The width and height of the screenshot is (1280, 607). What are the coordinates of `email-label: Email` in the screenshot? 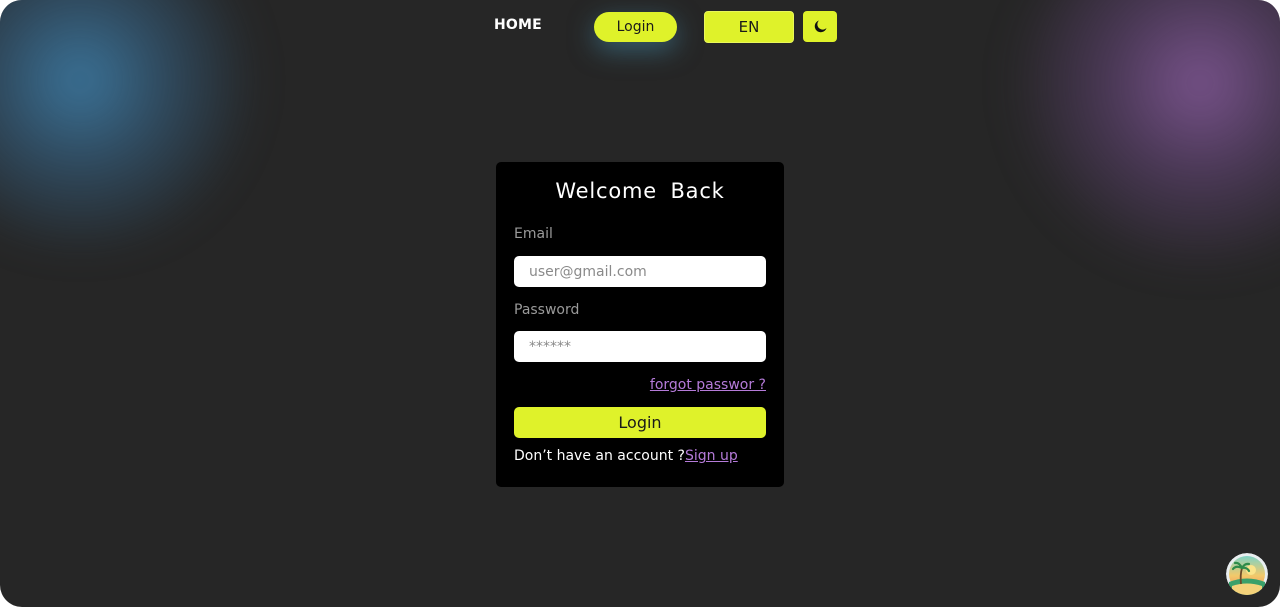 It's located at (533, 234).